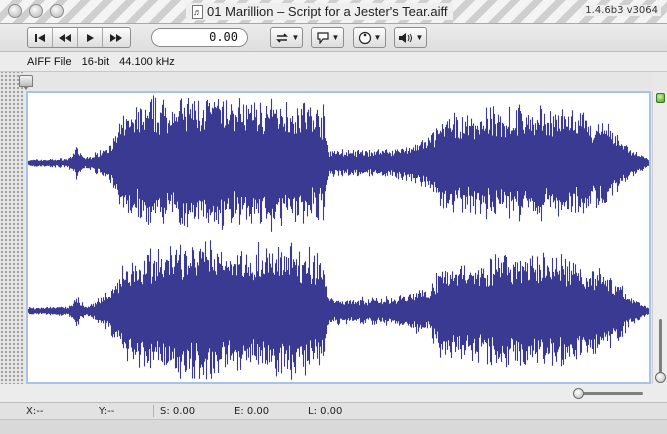 This screenshot has width=667, height=434. I want to click on skip-to-start-icon, so click(40, 37).